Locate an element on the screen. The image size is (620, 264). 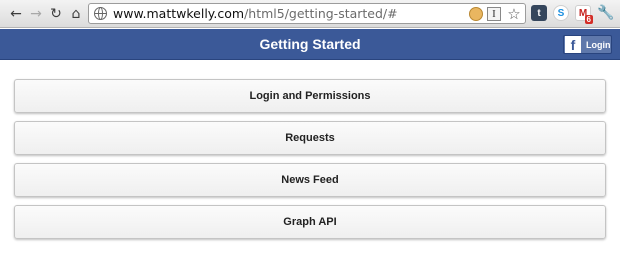
globe-icon is located at coordinates (100, 13).